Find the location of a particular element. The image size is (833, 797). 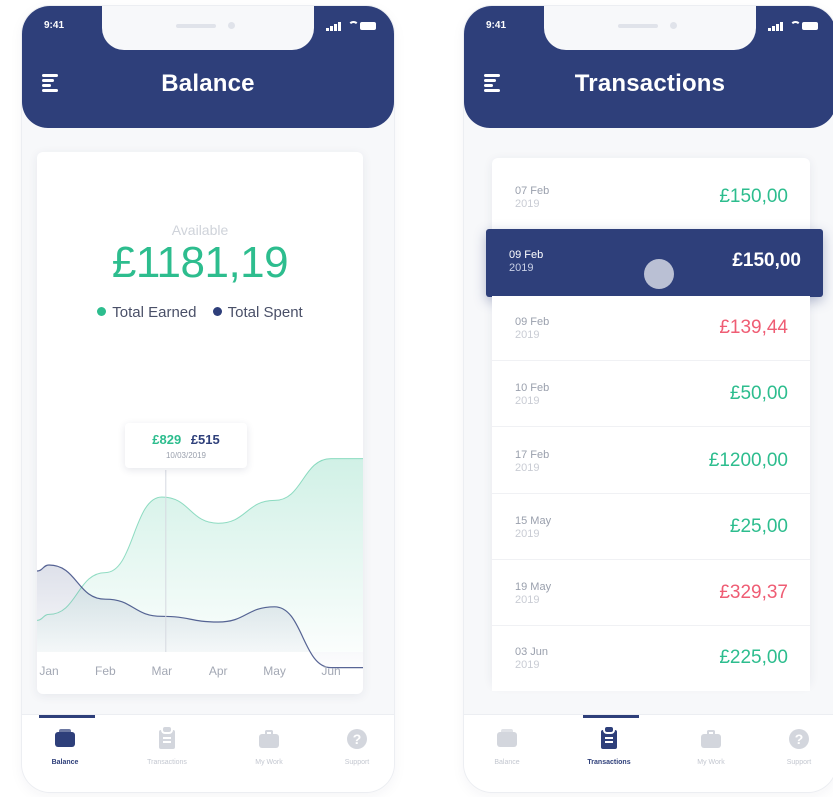

transactions-header: 9:41 Transactions is located at coordinates (648, 67).